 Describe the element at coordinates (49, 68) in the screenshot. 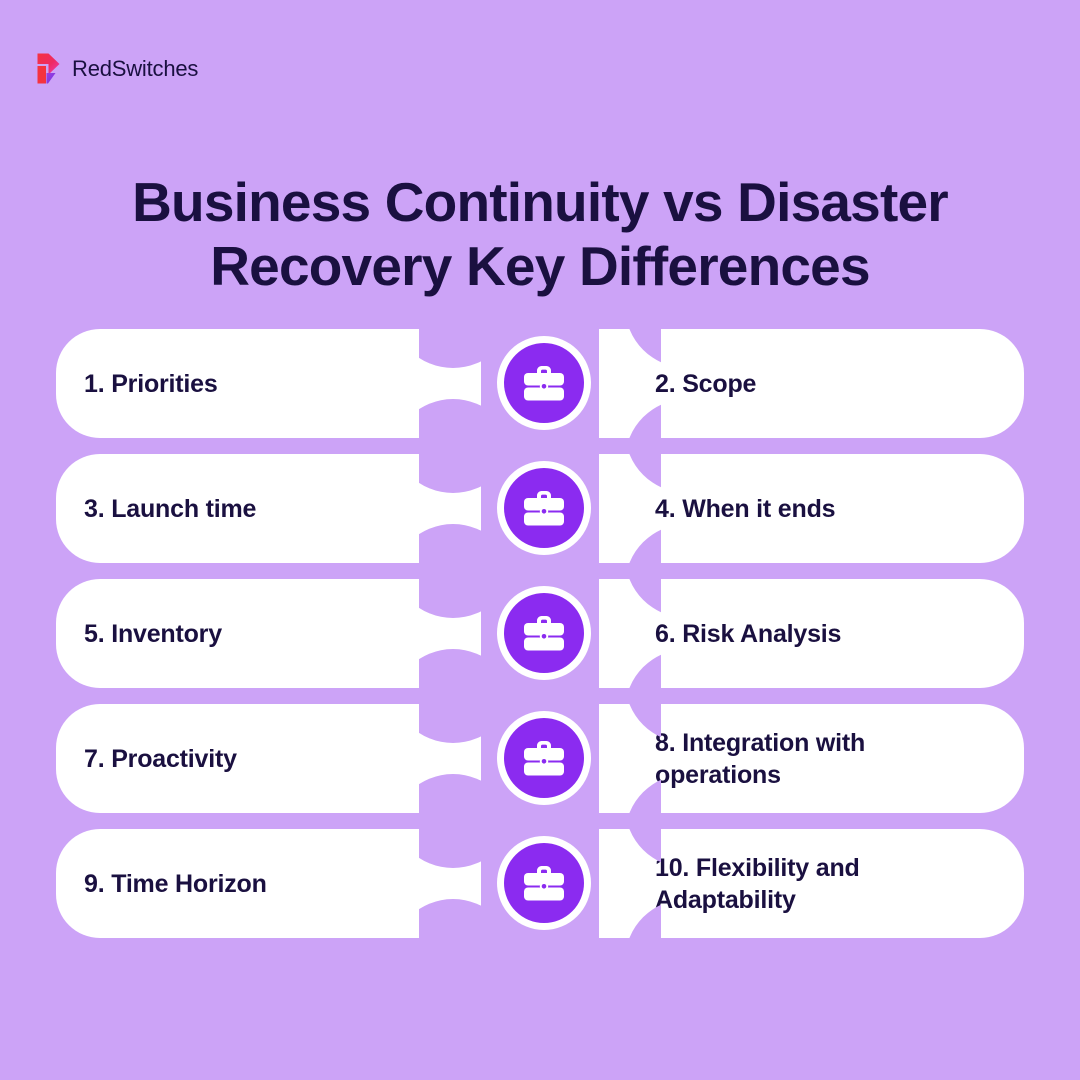

I see `redswitches-arrow-logo-icon` at that location.